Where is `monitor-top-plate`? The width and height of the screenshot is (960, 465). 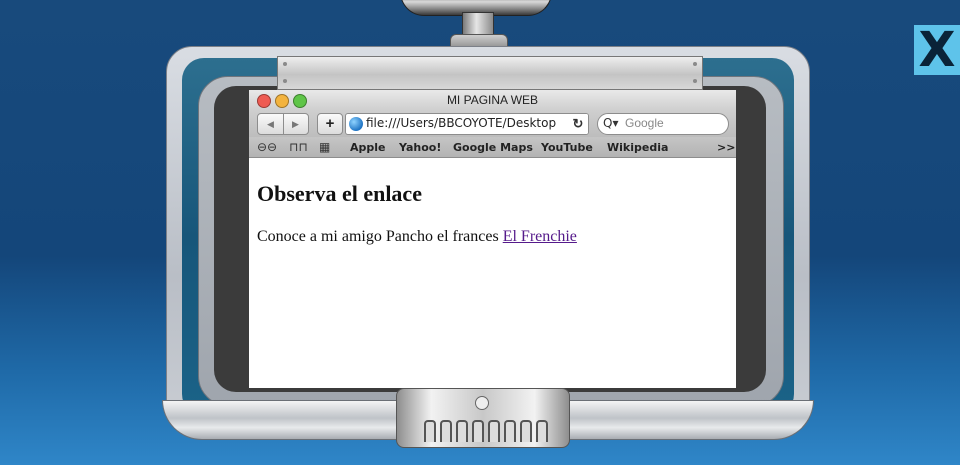
monitor-top-plate is located at coordinates (490, 73).